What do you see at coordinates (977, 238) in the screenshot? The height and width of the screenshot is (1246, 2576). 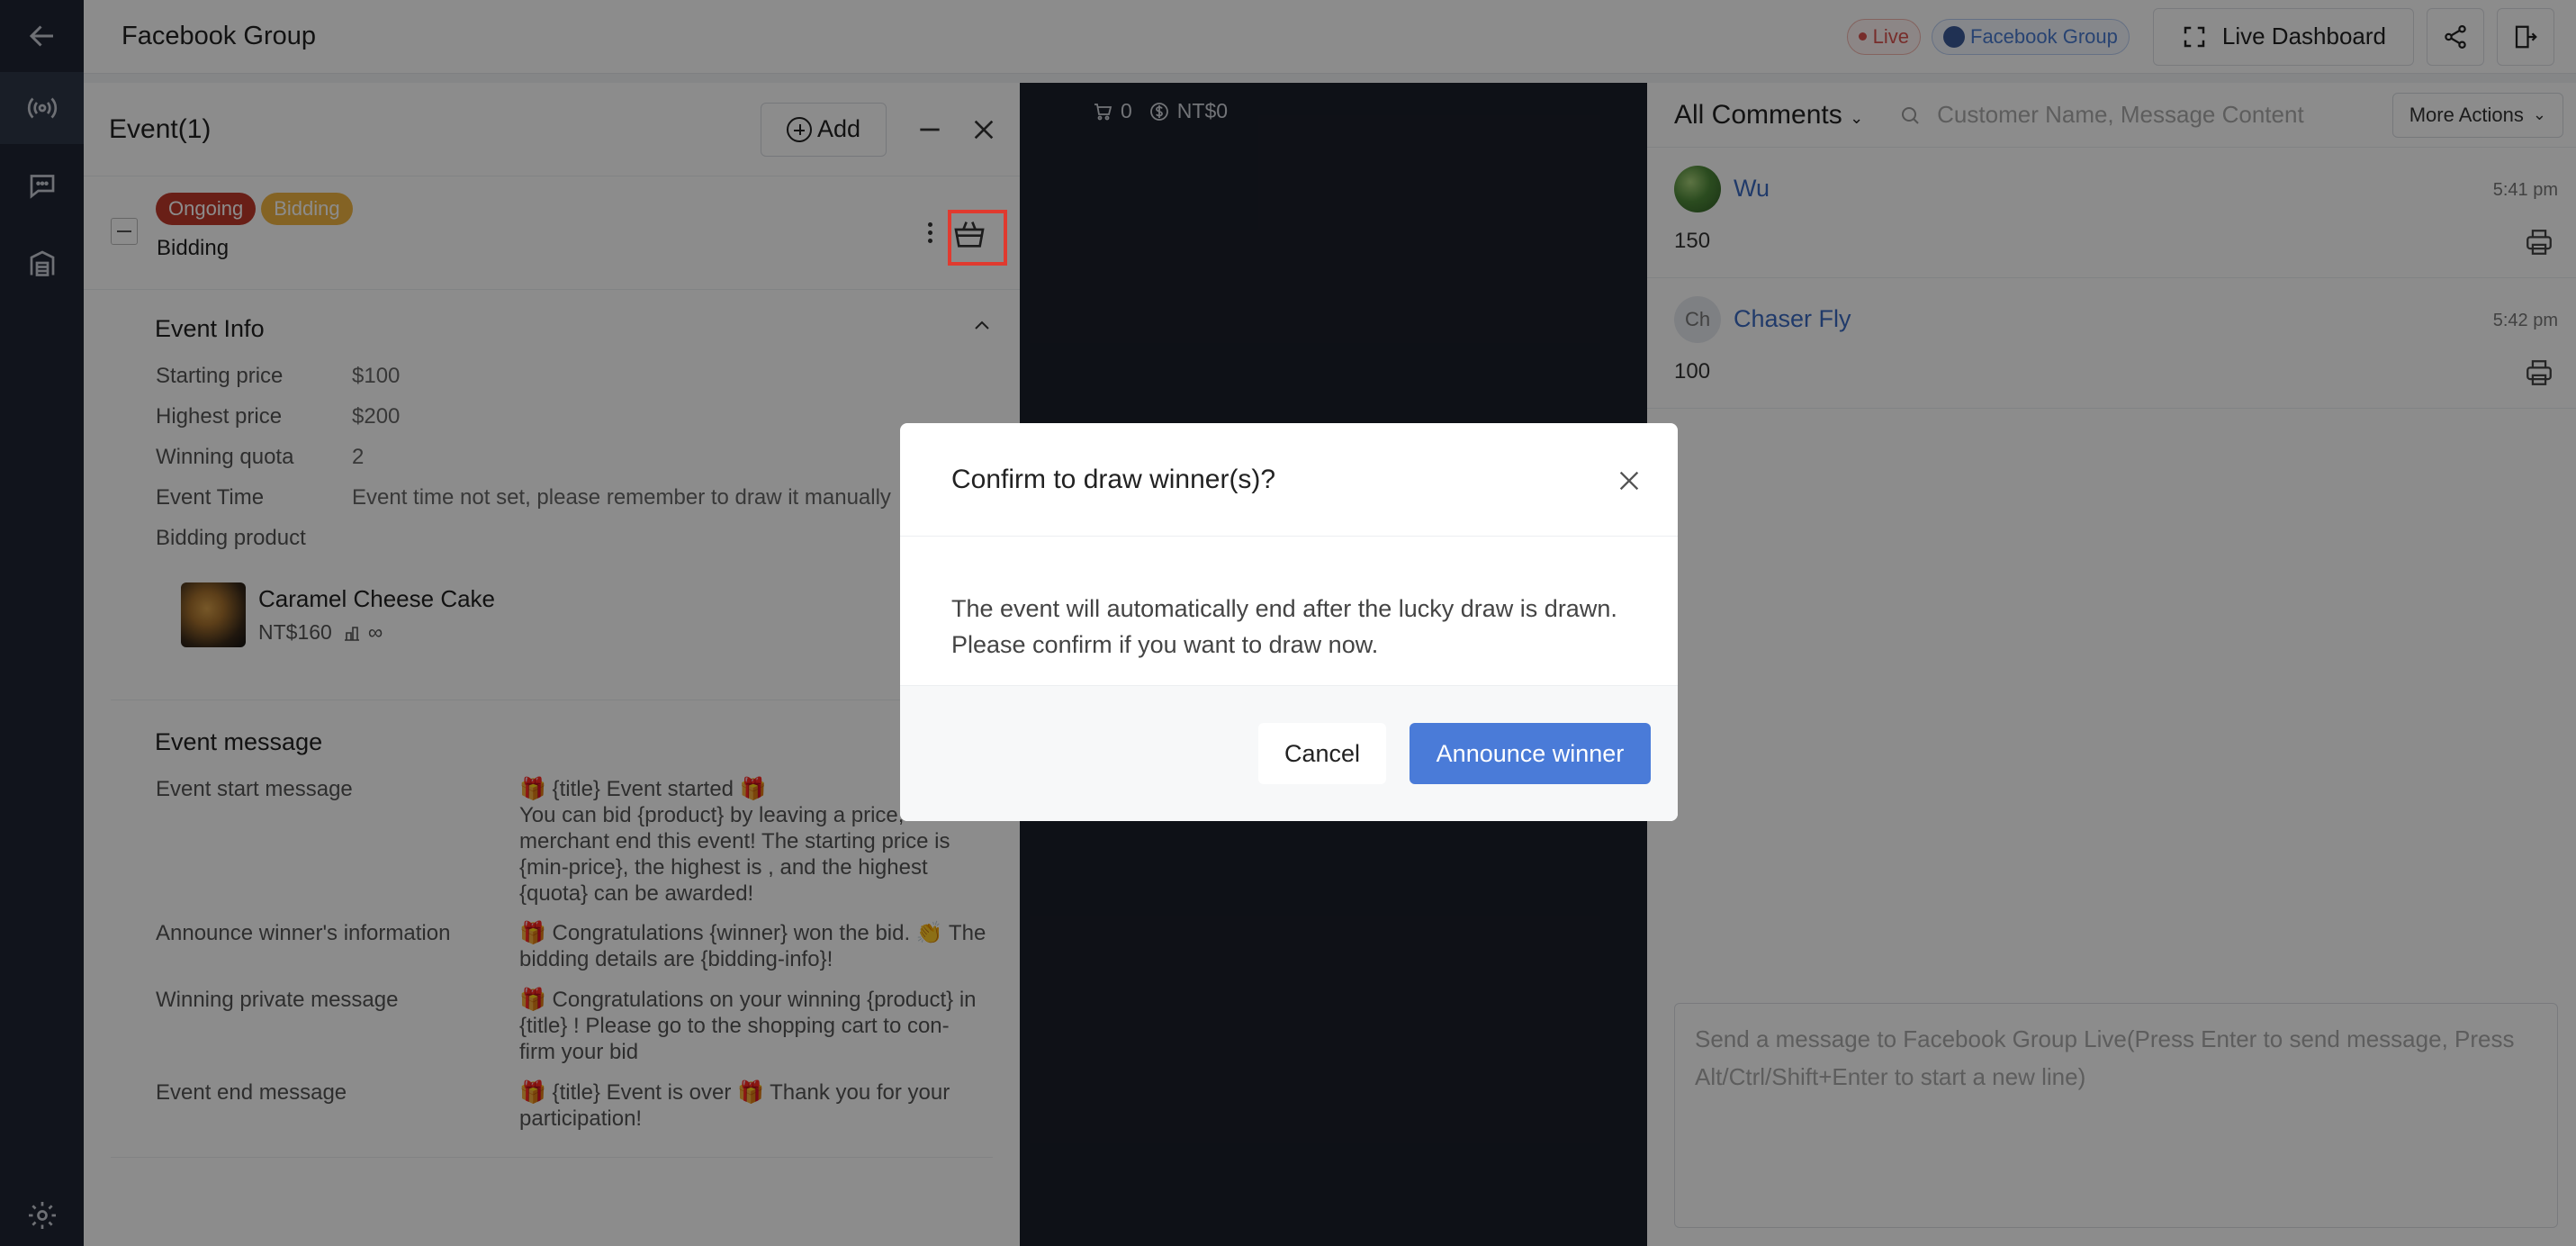 I see `draw-winner-highlight` at bounding box center [977, 238].